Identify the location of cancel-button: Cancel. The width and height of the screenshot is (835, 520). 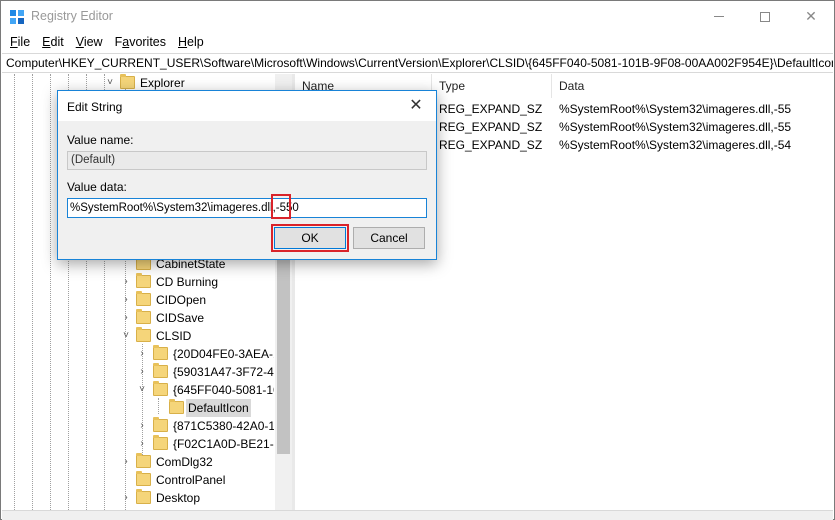
(389, 238).